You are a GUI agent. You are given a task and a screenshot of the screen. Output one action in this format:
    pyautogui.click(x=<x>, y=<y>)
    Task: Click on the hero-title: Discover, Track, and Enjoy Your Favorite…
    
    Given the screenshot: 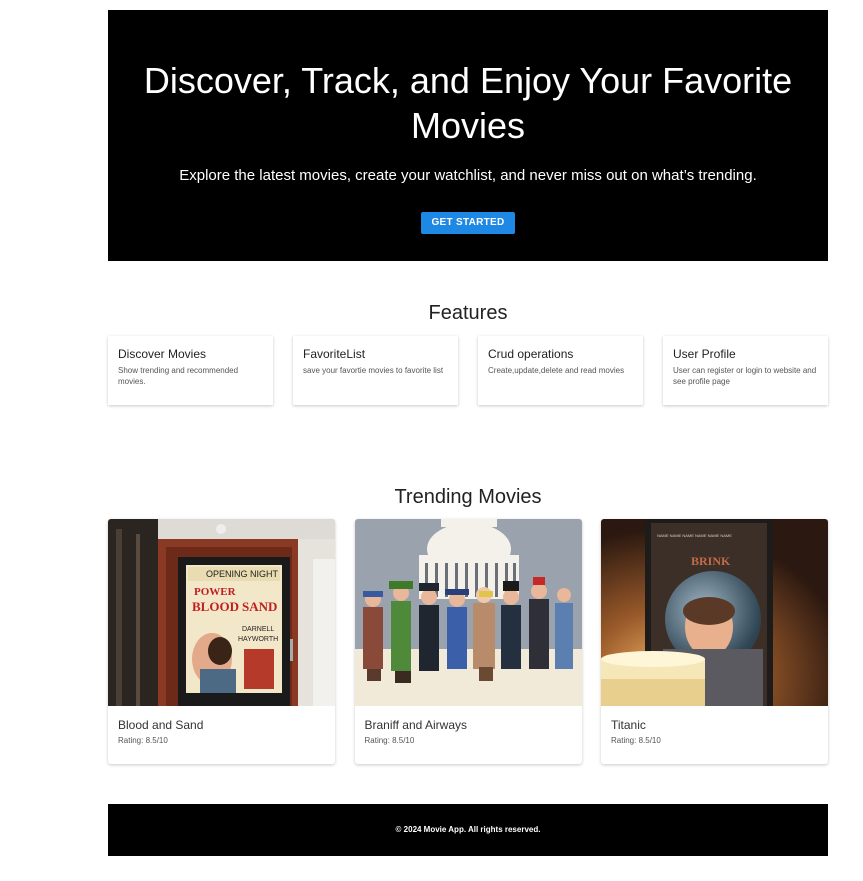 What is the action you would take?
    pyautogui.click(x=468, y=103)
    